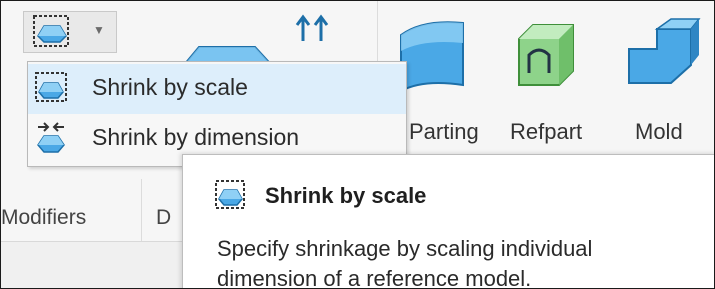 The image size is (715, 289). I want to click on group-label-modifiers: Modifiers, so click(44, 217).